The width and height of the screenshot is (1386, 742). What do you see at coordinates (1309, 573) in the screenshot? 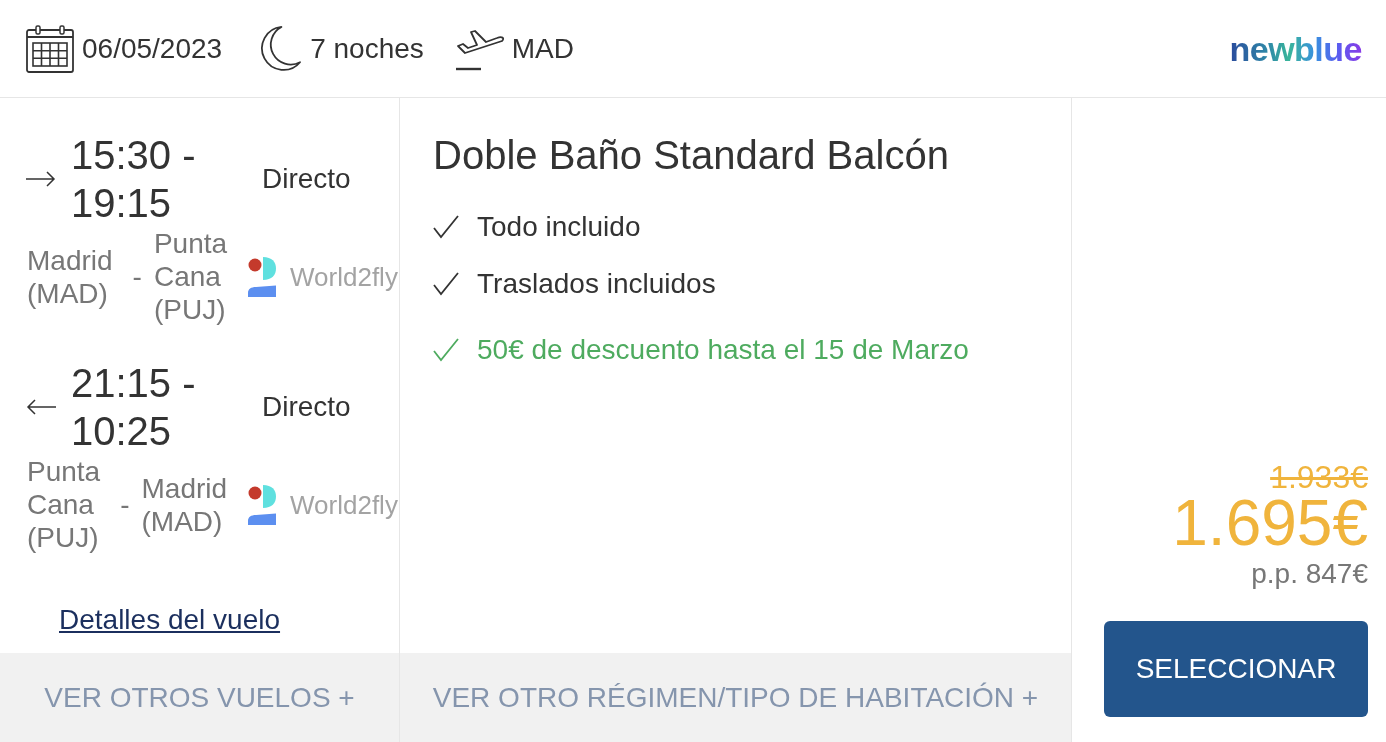
I see `price-per-person: p.p. 847€` at bounding box center [1309, 573].